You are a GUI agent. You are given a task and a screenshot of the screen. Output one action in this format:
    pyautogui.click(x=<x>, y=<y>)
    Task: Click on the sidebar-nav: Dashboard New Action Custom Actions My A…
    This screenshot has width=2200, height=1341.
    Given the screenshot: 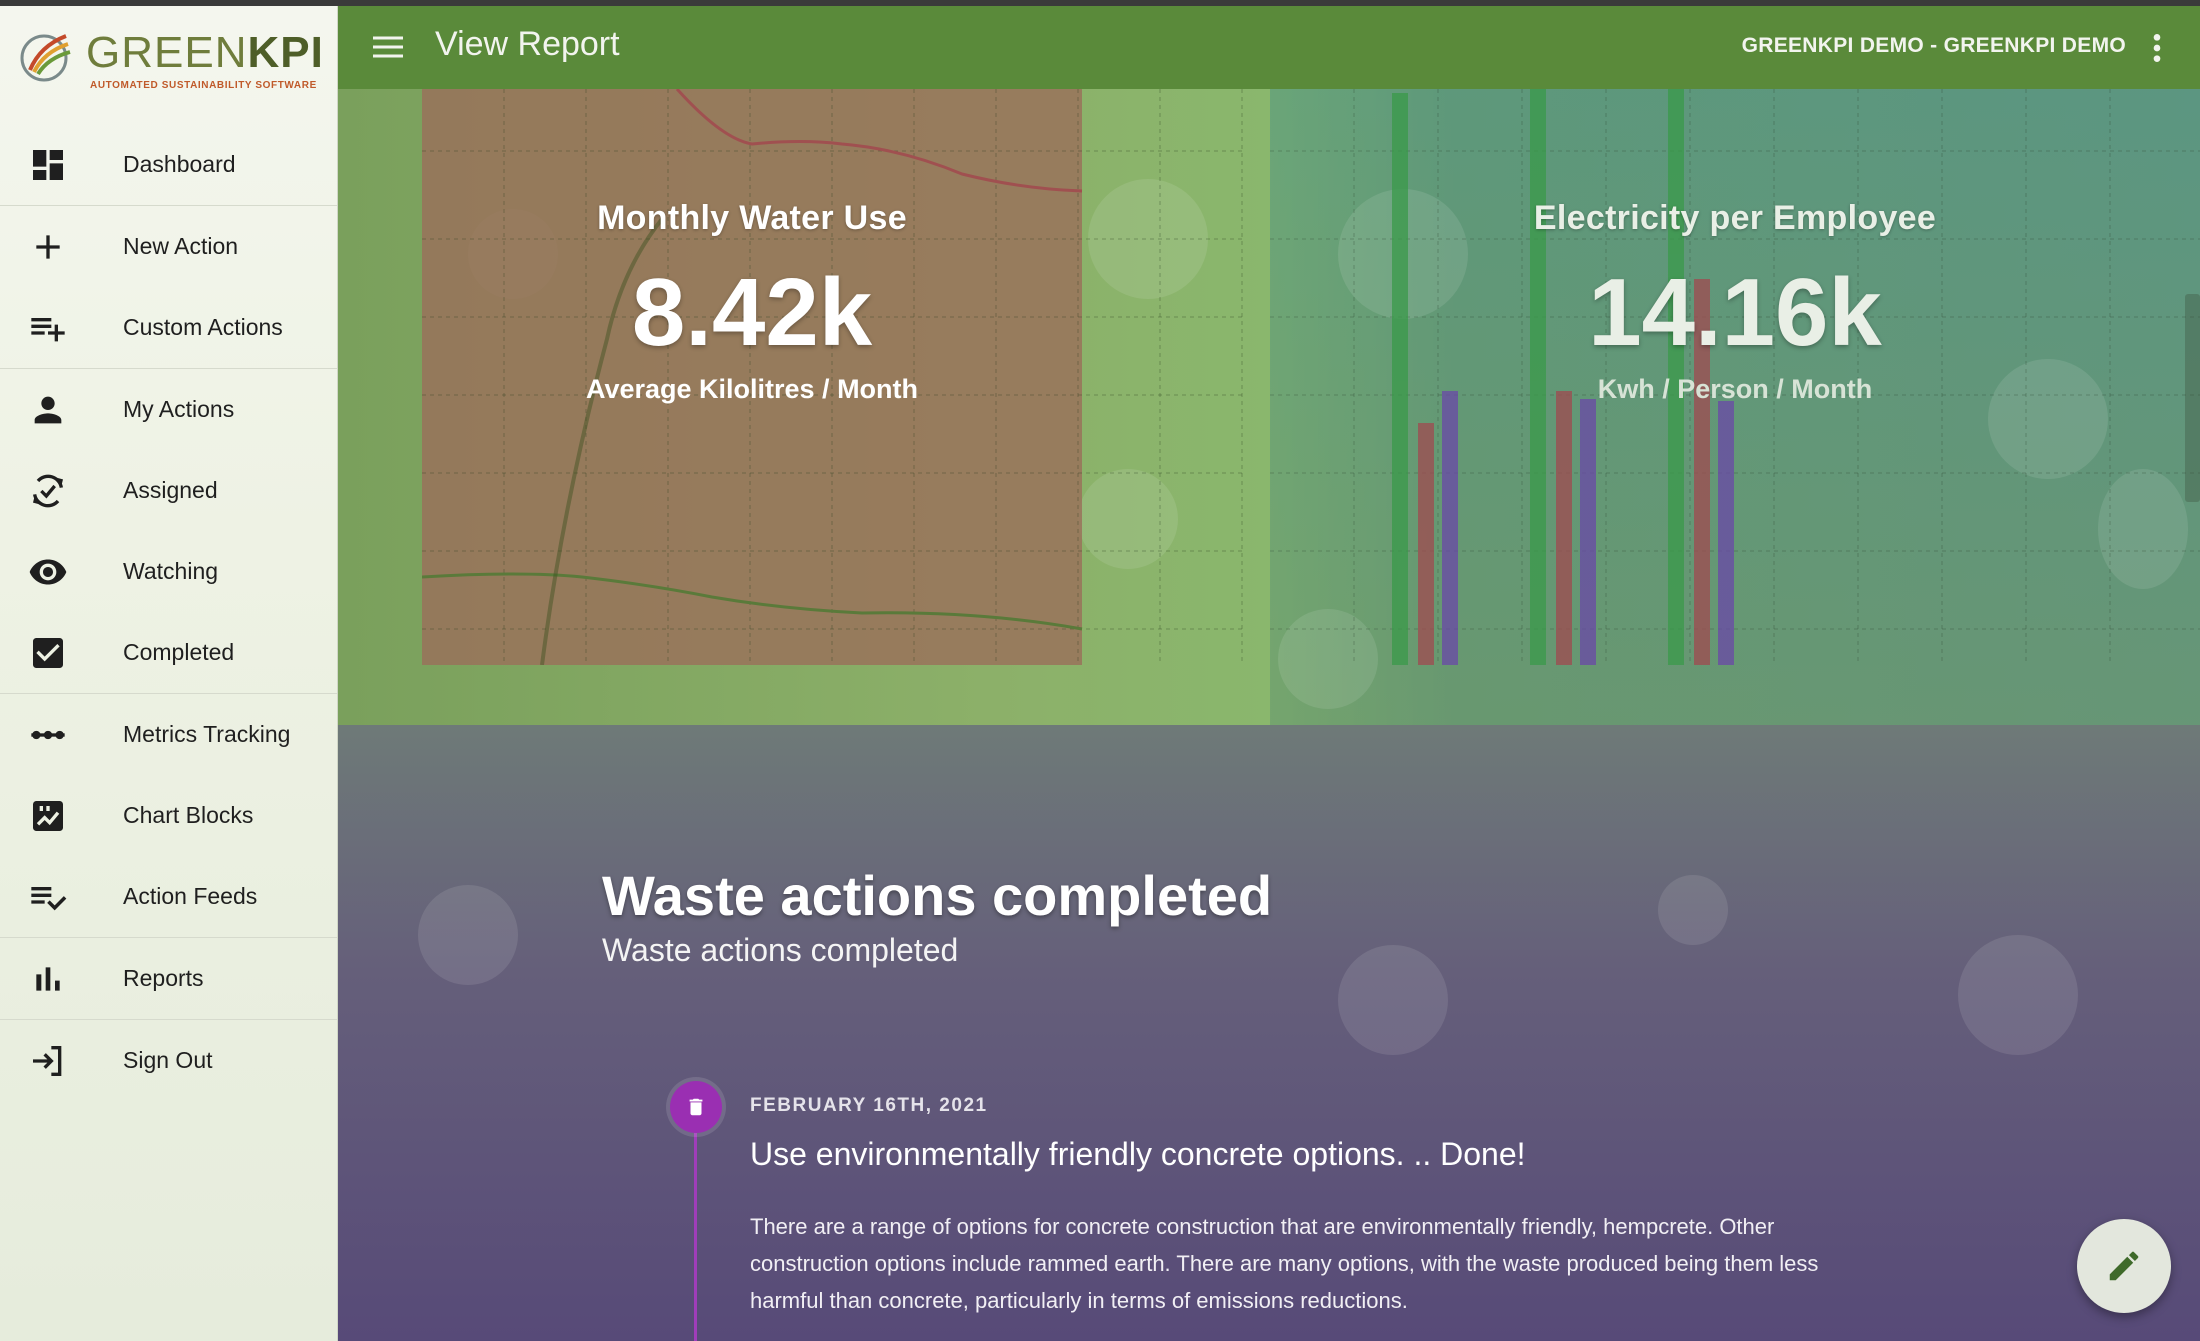 What is the action you would take?
    pyautogui.click(x=168, y=612)
    